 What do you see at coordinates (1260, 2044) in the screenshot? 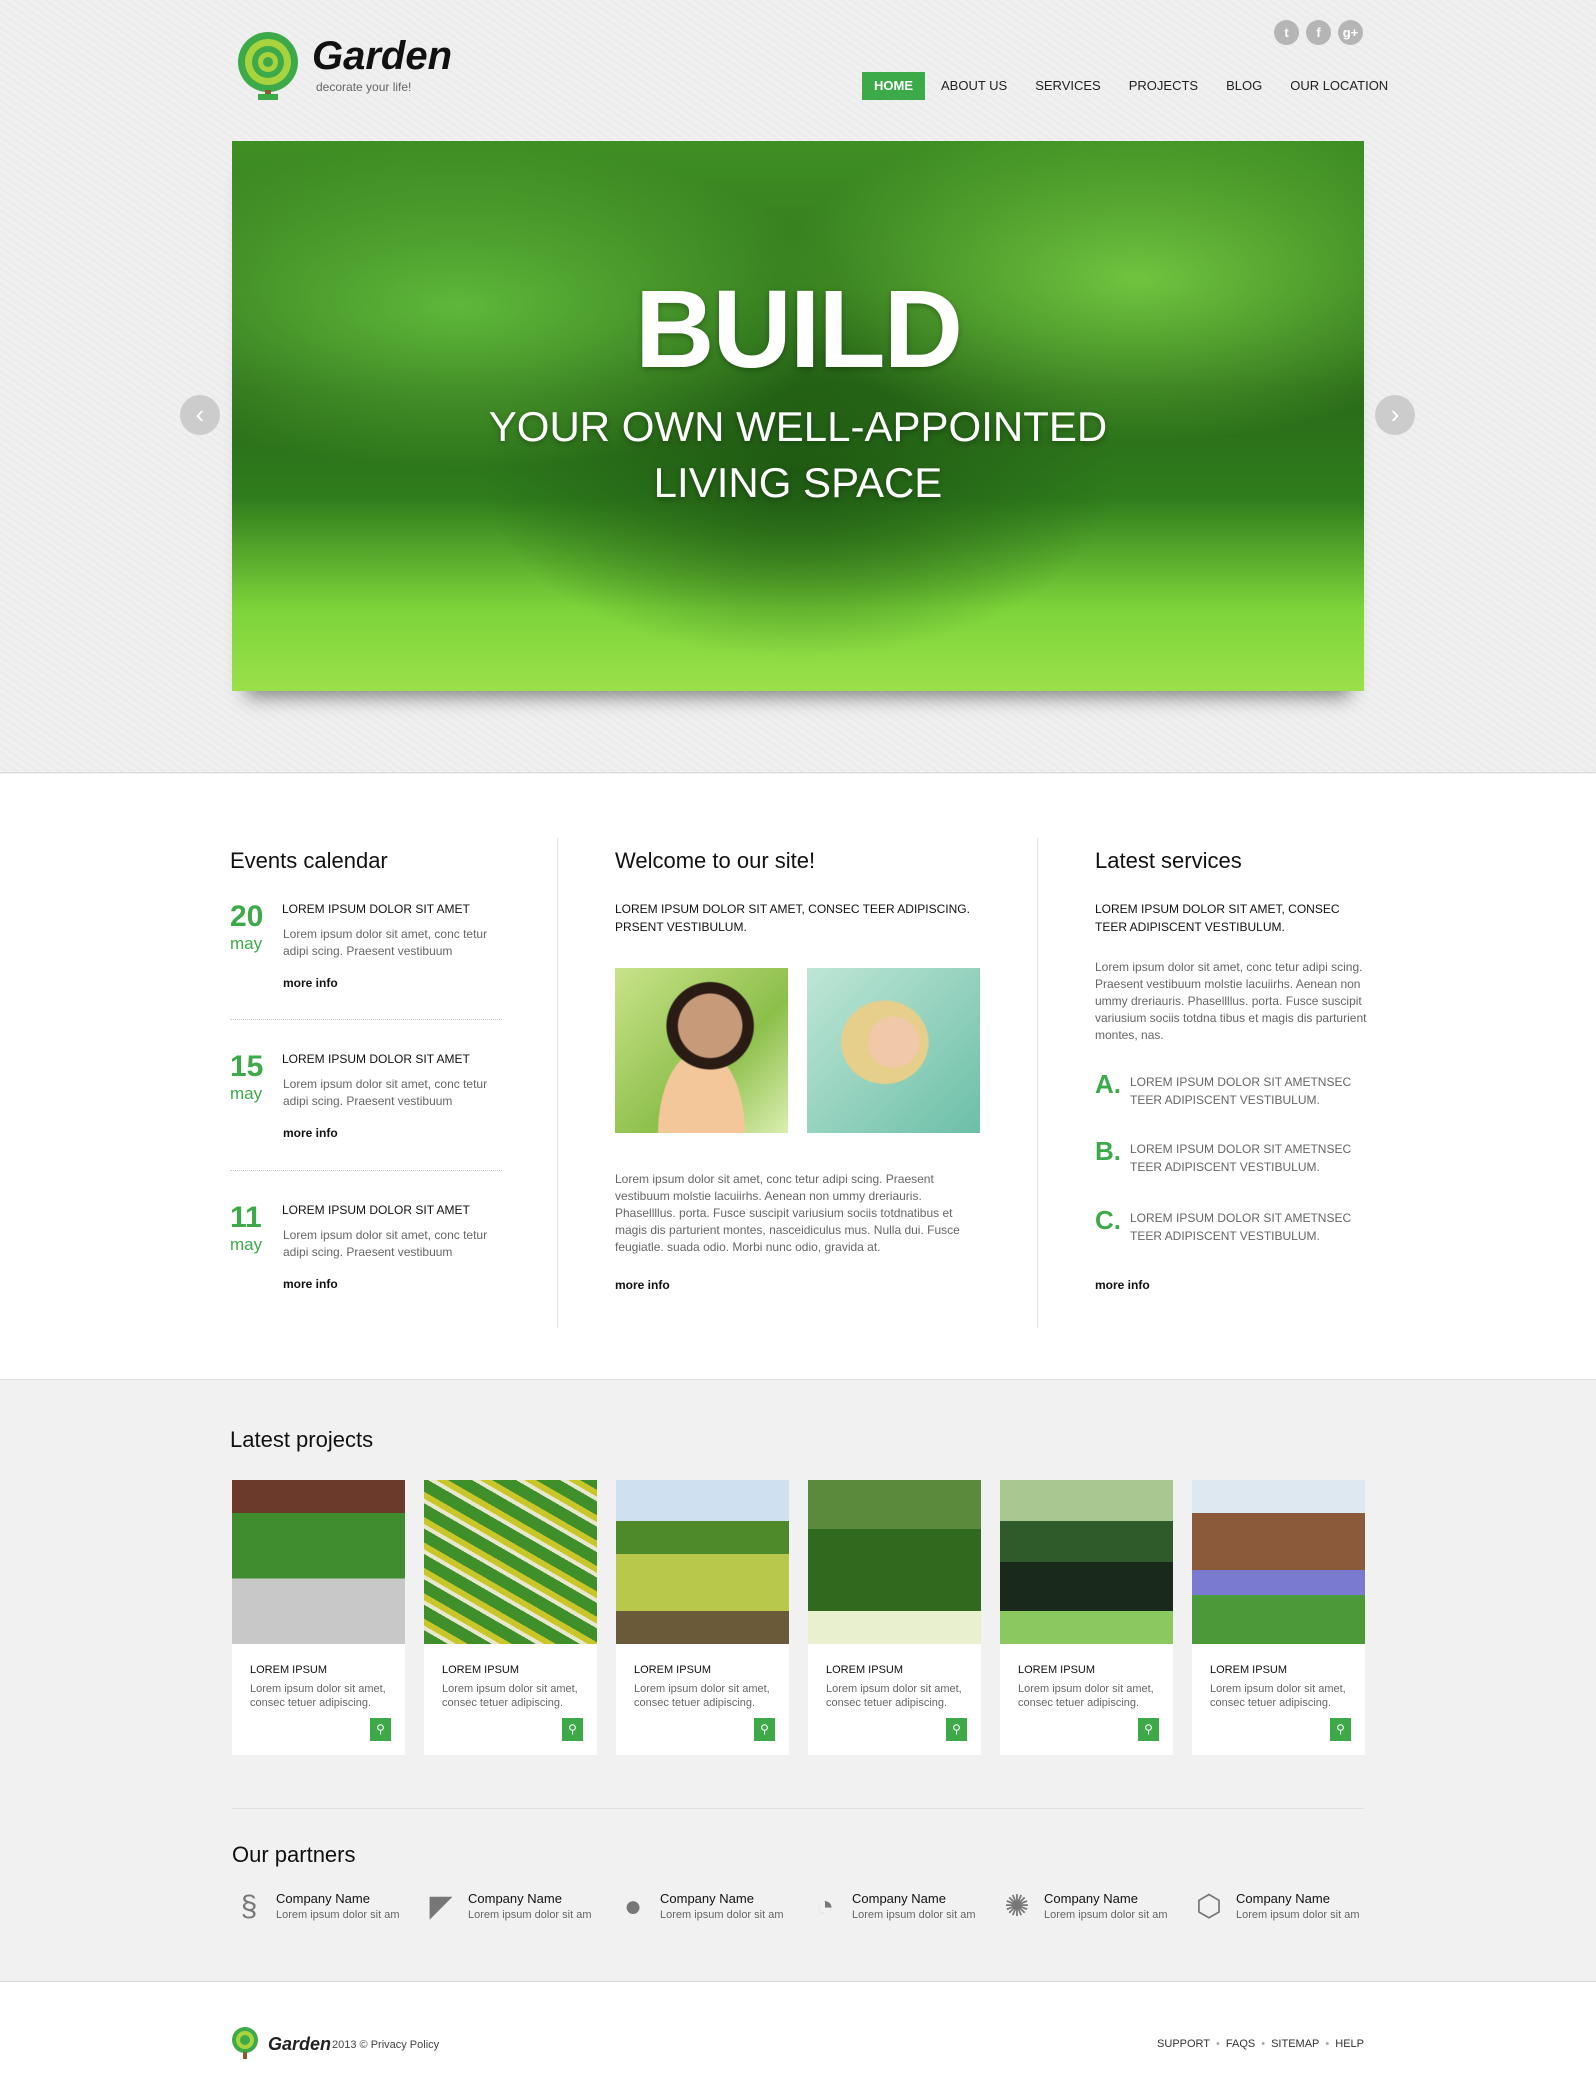
I see `footer-links: SUPPORT • FAQS • SITEMAP • HELP` at bounding box center [1260, 2044].